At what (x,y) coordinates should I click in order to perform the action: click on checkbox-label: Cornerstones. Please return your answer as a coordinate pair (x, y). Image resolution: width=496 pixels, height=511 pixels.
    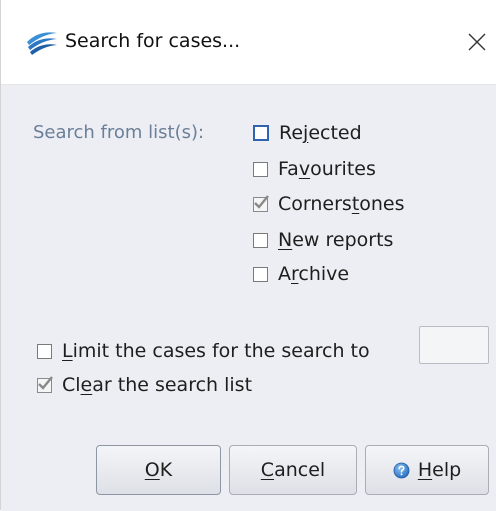
    Looking at the image, I should click on (341, 204).